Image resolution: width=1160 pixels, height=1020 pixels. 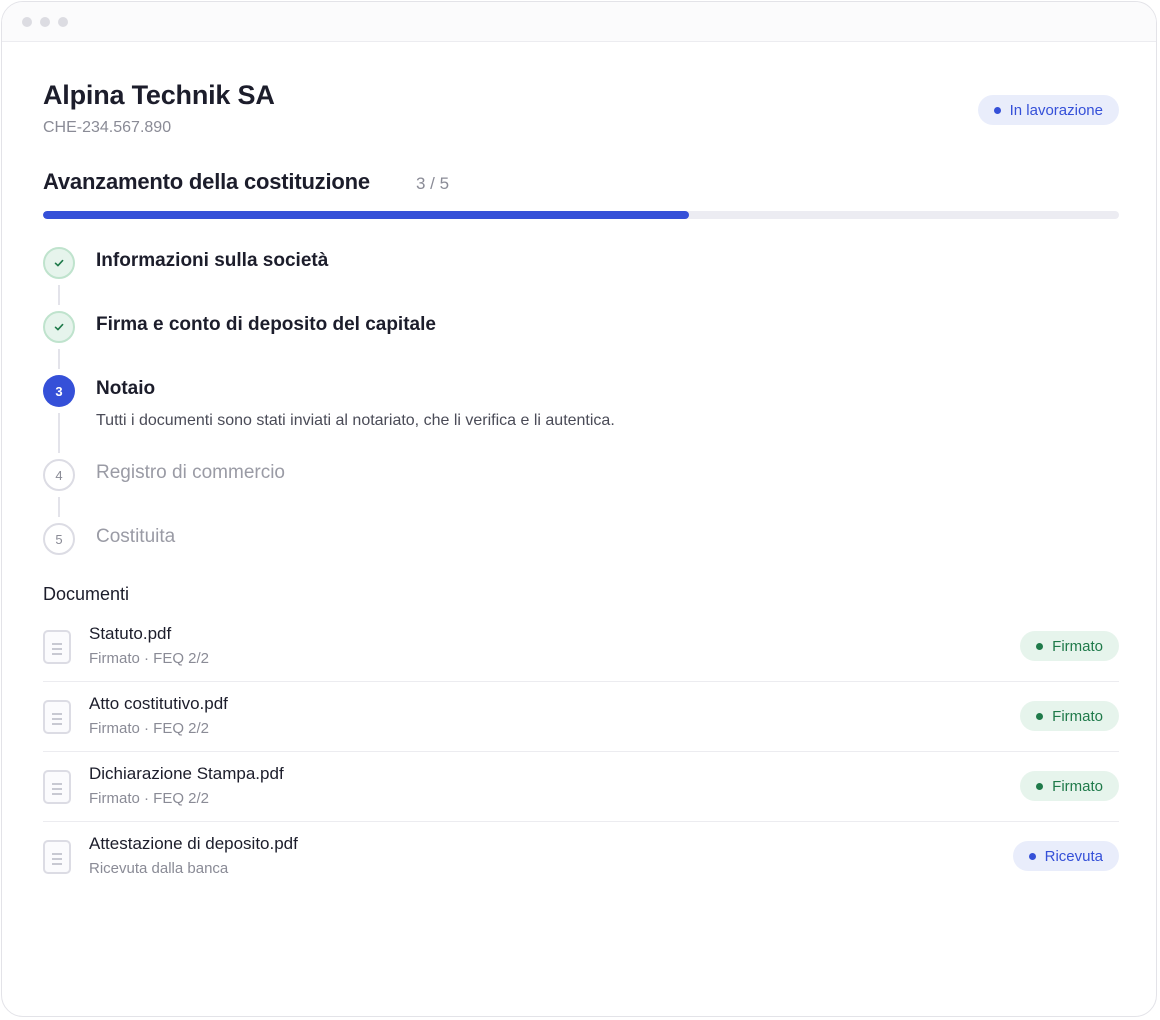 What do you see at coordinates (266, 324) in the screenshot?
I see `step-label: Firma e conto di deposito del capitale` at bounding box center [266, 324].